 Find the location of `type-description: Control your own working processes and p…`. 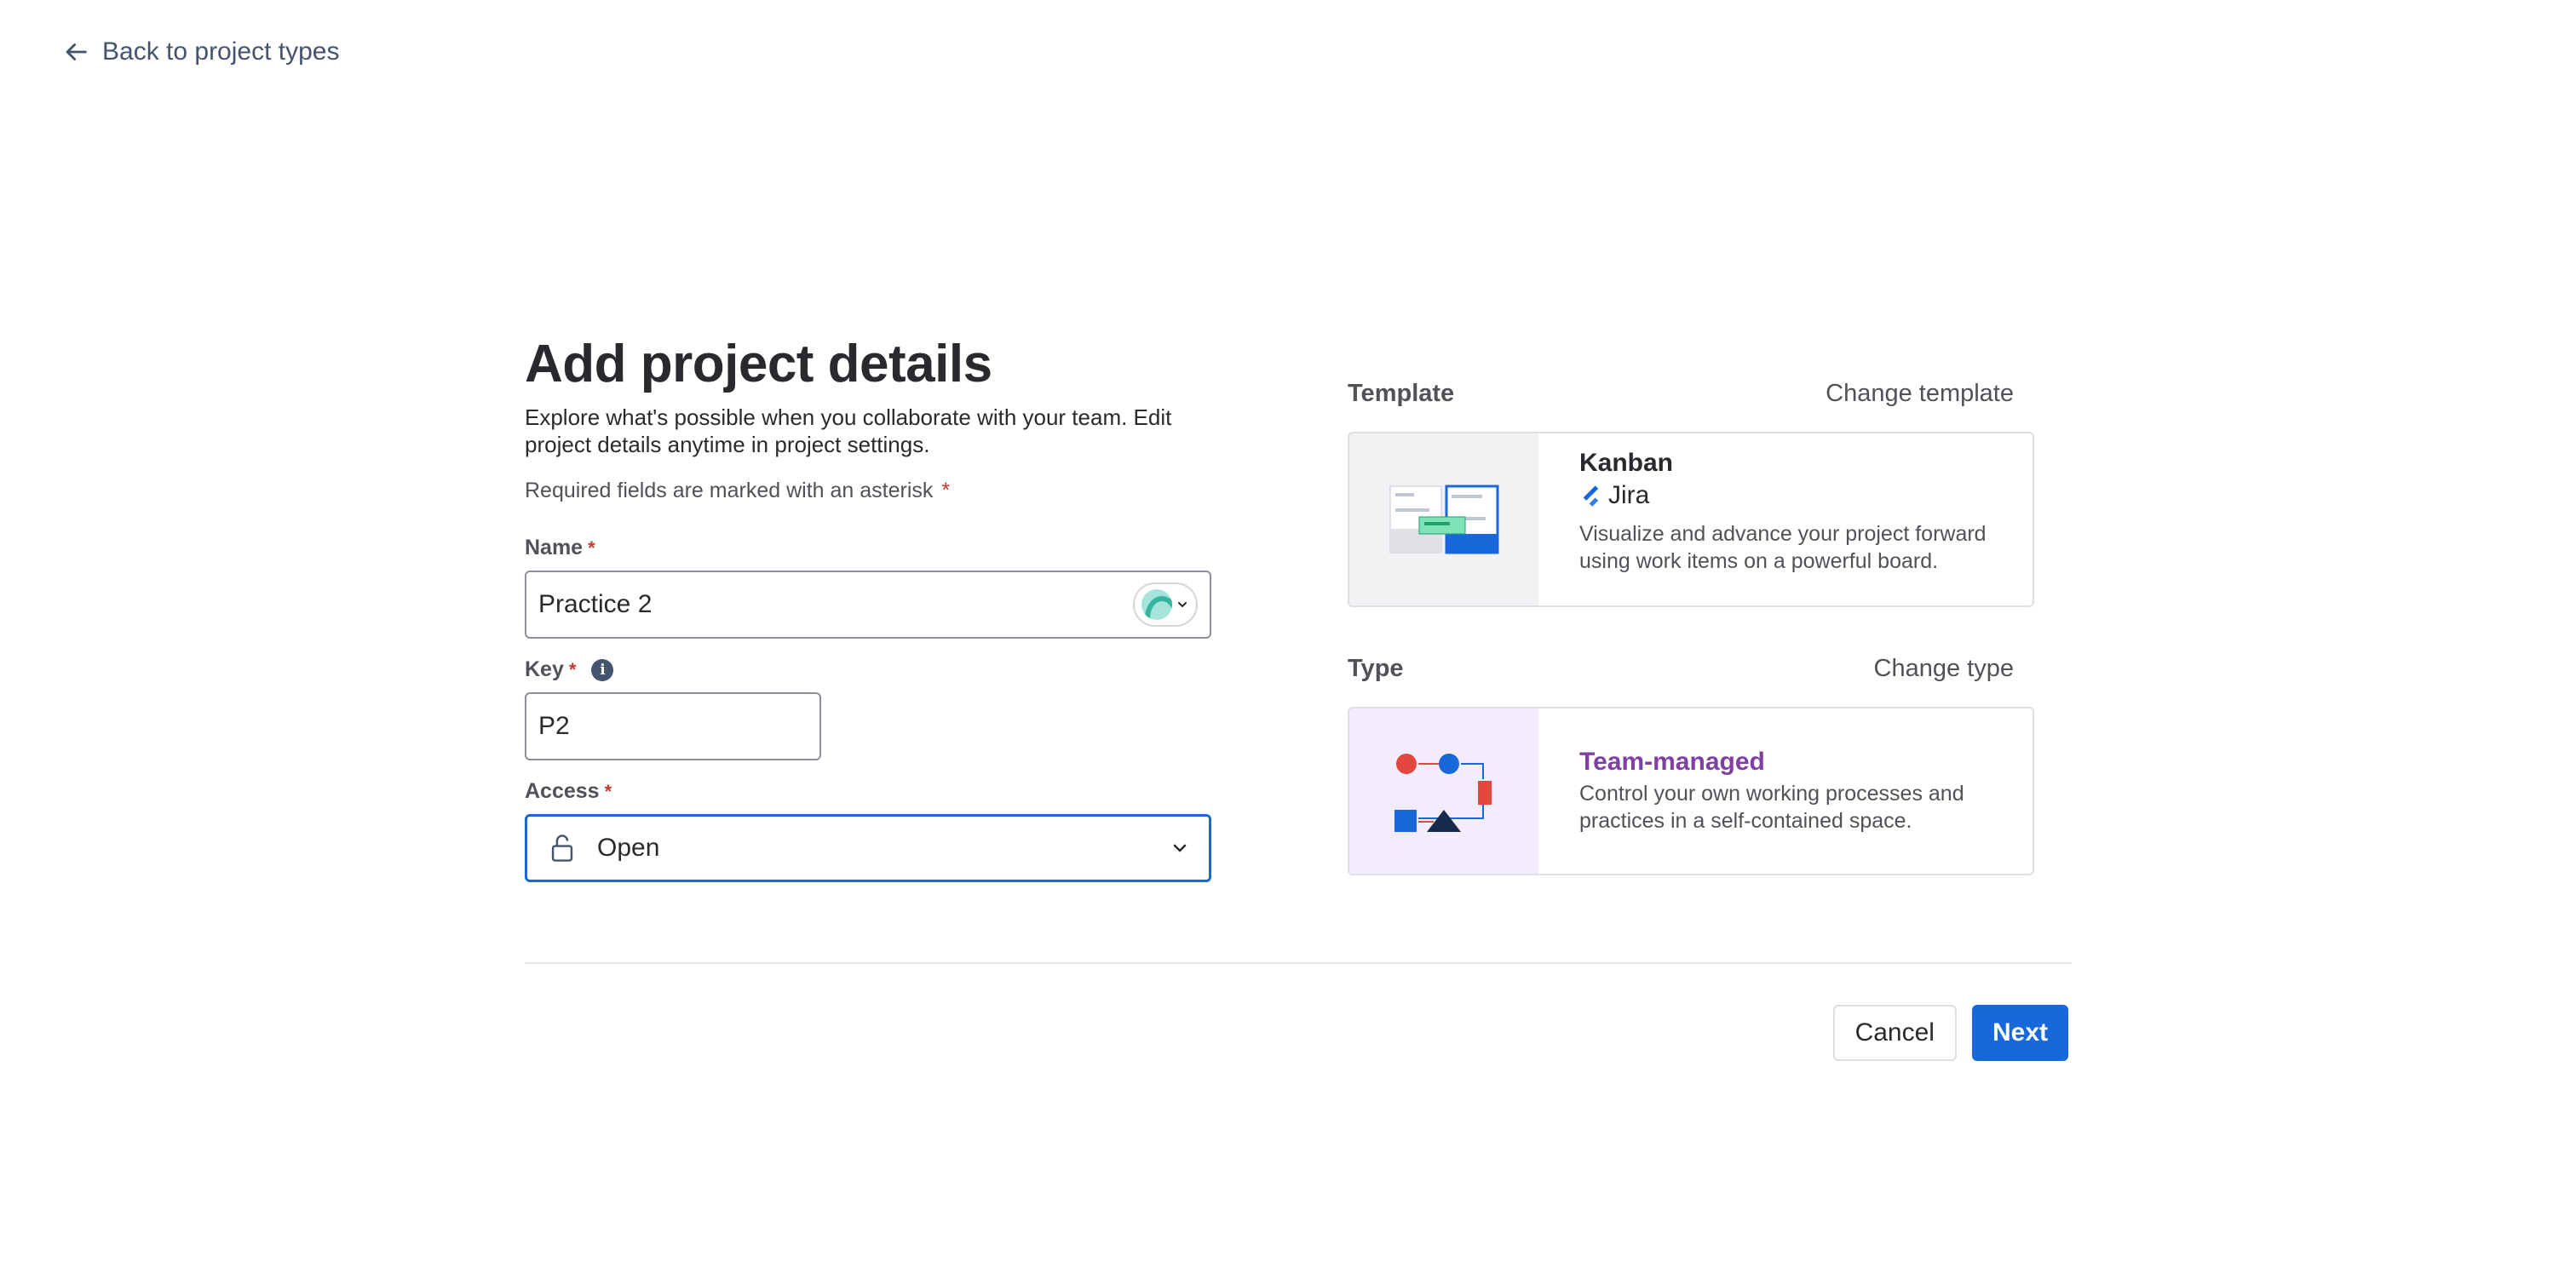

type-description: Control your own working processes and p… is located at coordinates (1772, 808).